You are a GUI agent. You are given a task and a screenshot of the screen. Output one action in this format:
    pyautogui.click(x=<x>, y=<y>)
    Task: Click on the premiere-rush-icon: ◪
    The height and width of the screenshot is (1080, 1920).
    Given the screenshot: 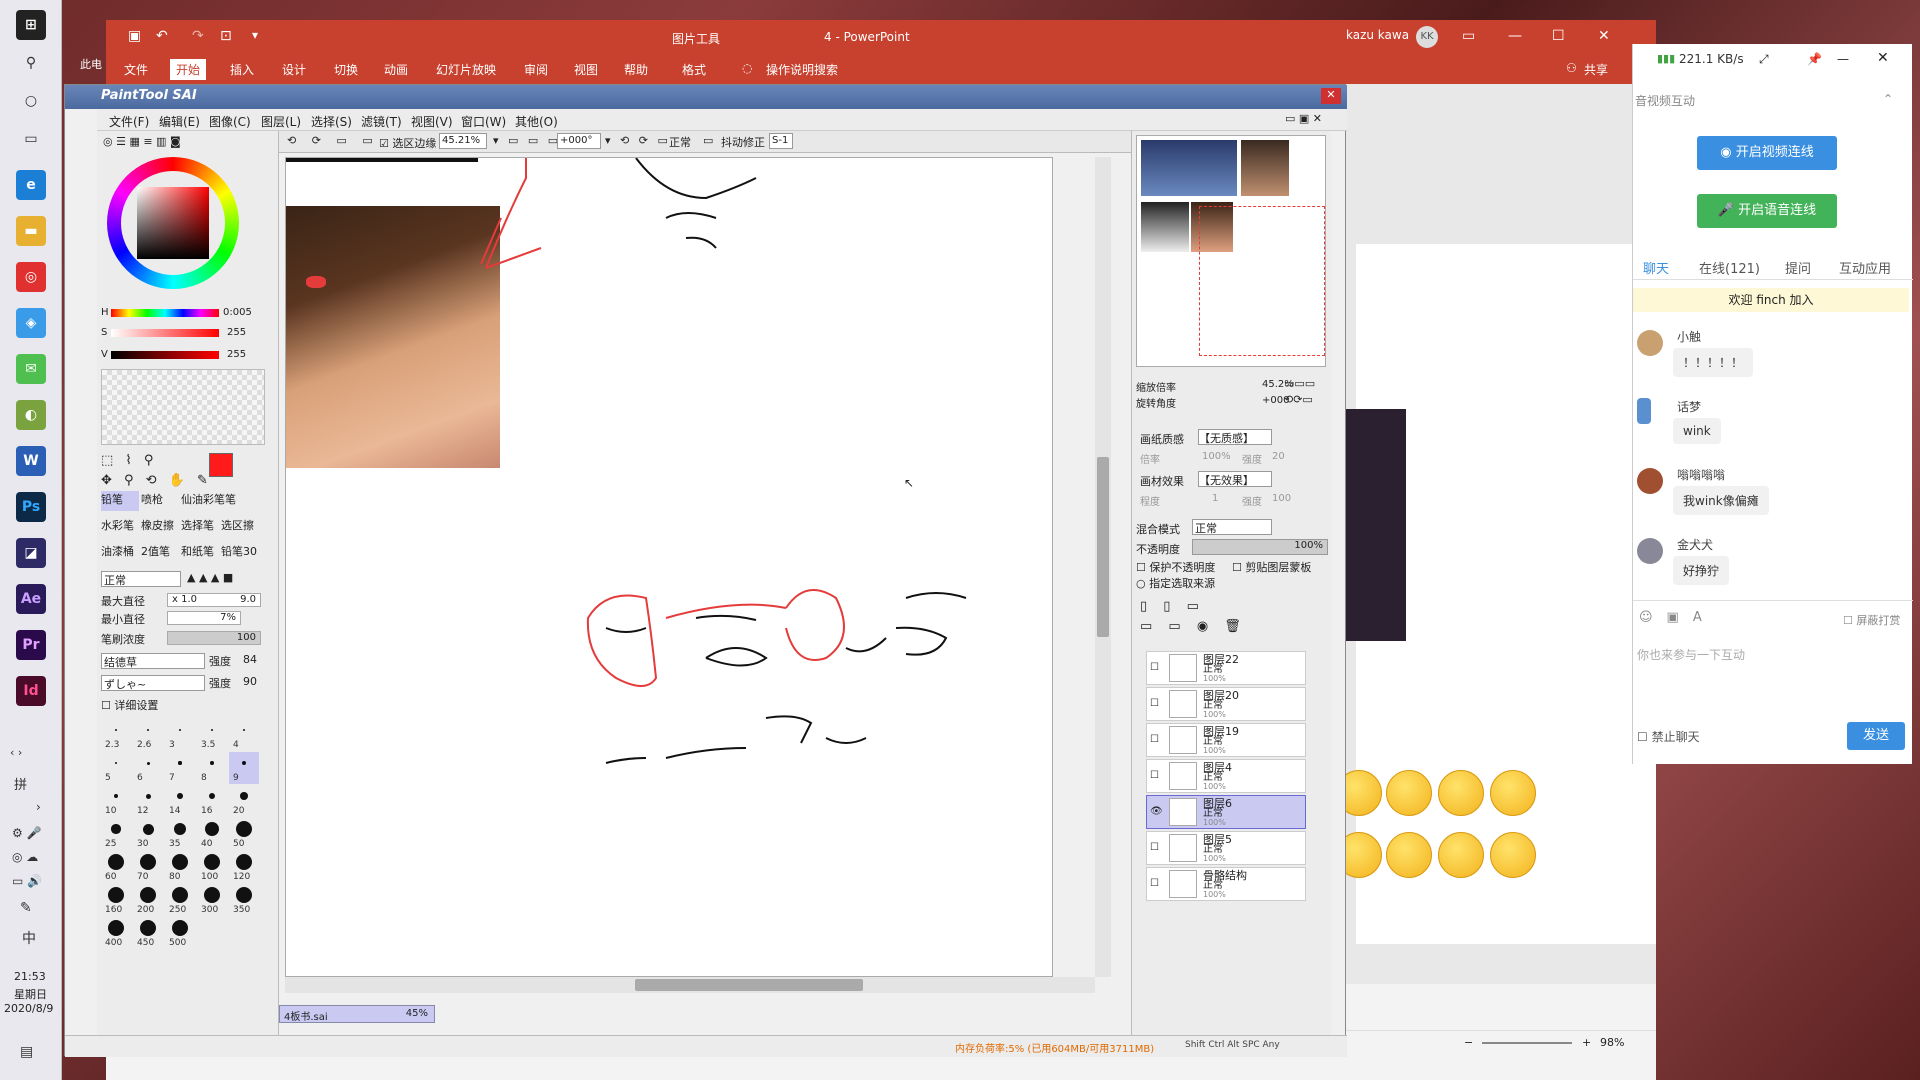 What is the action you would take?
    pyautogui.click(x=31, y=553)
    